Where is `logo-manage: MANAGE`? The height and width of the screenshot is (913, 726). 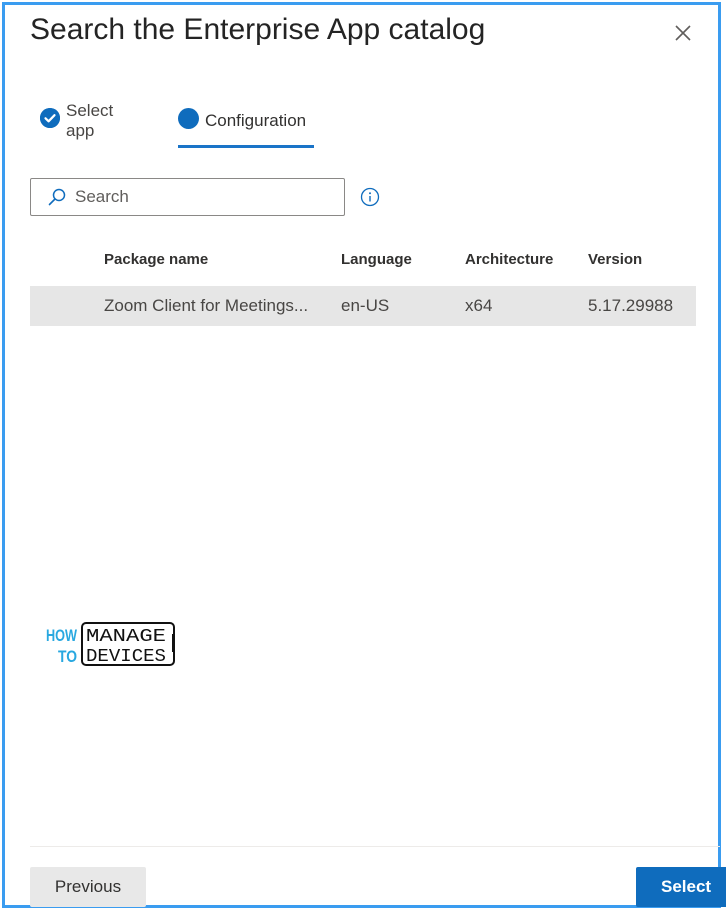 logo-manage: MANAGE is located at coordinates (126, 637).